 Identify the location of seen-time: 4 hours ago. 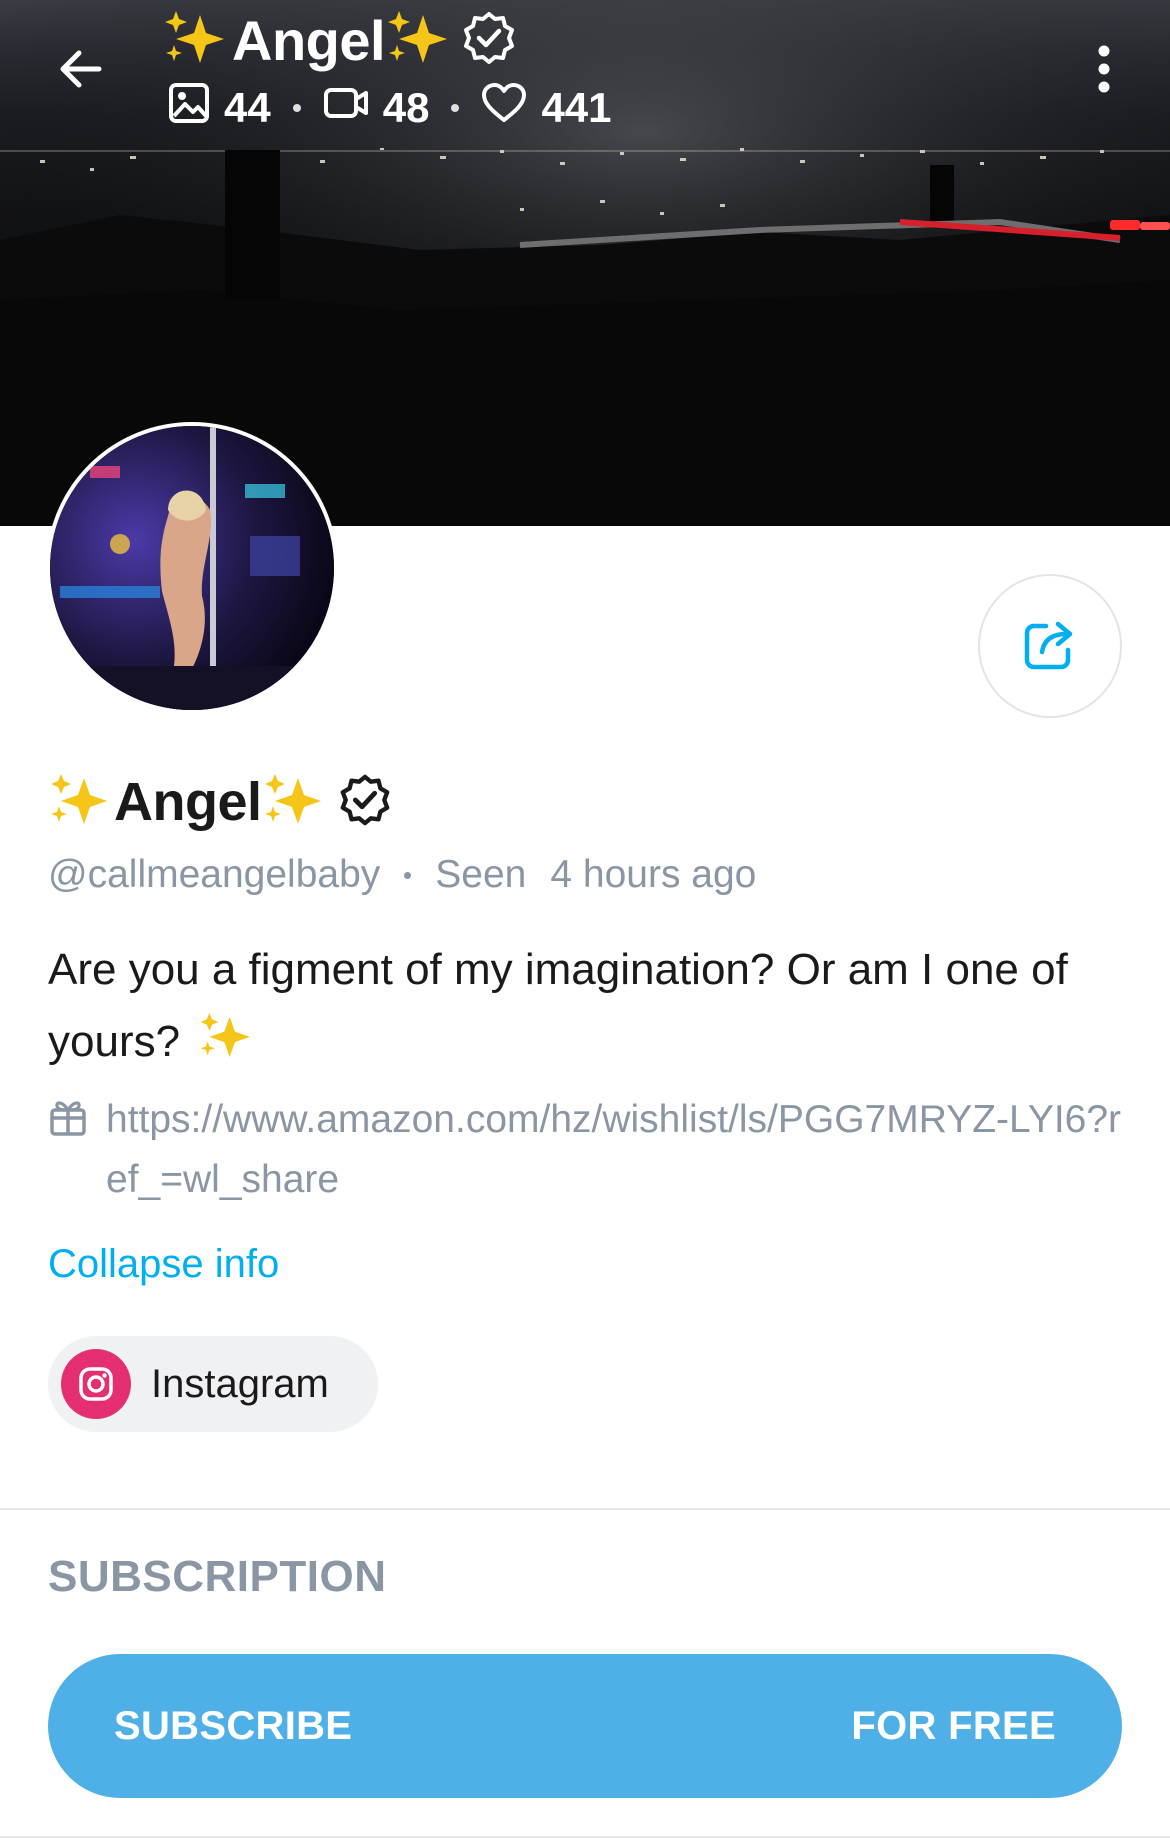
(653, 874).